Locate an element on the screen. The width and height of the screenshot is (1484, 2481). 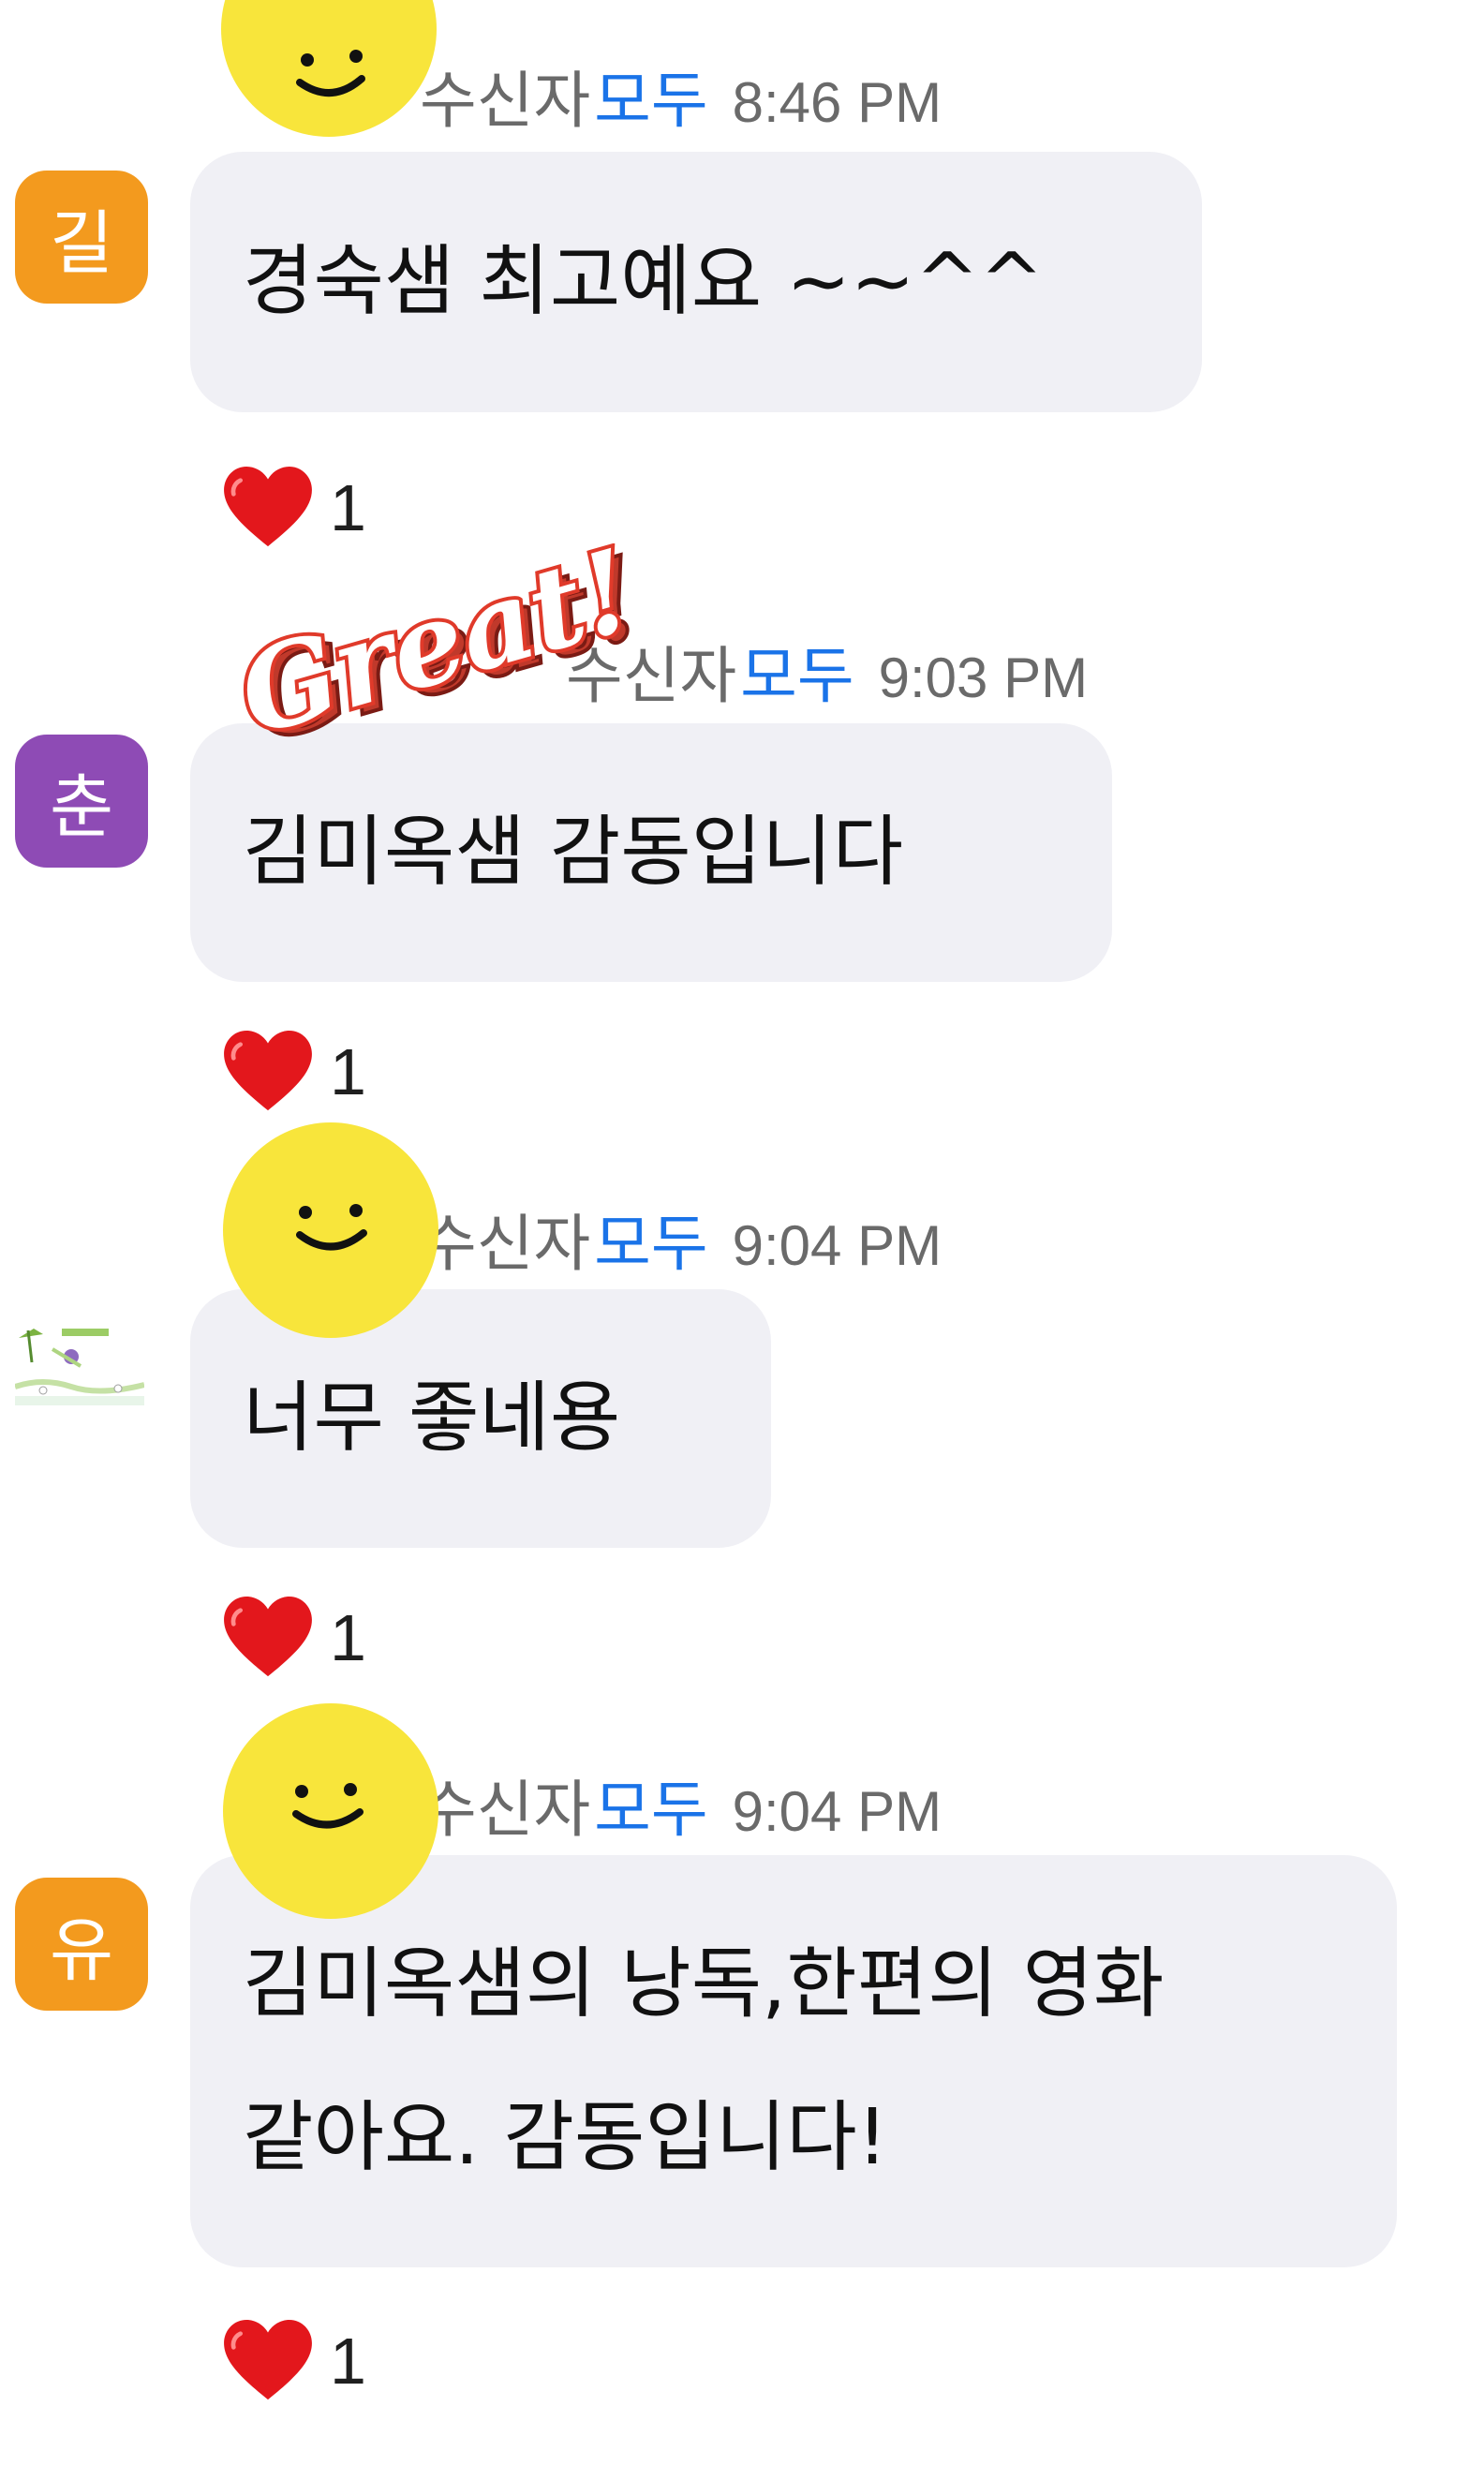
message-text: 김미옥샘 감동입니다 is located at coordinates (573, 852).